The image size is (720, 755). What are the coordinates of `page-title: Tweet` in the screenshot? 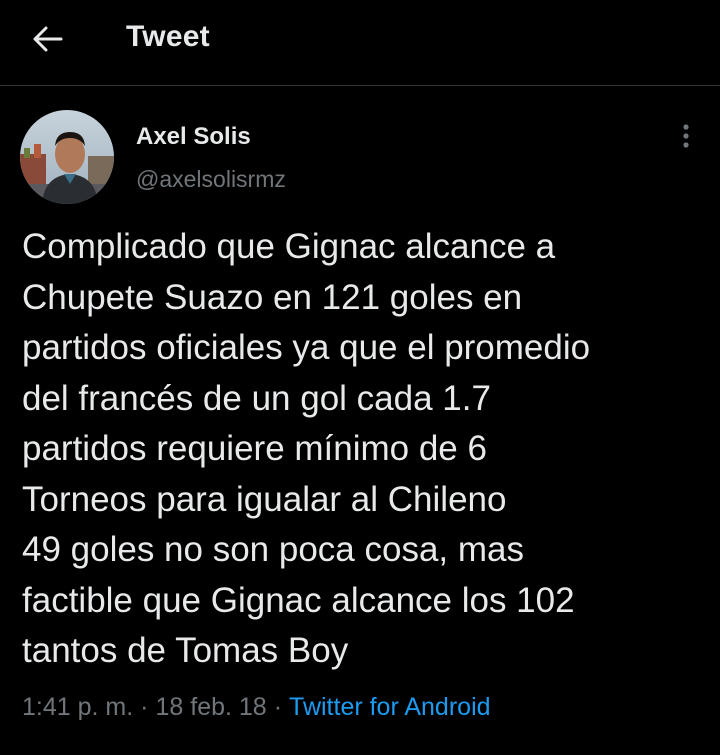 It's located at (168, 36).